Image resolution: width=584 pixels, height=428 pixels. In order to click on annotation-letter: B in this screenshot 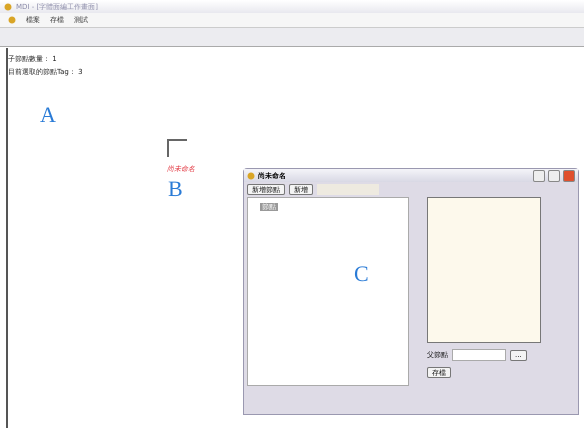, I will do `click(175, 189)`.